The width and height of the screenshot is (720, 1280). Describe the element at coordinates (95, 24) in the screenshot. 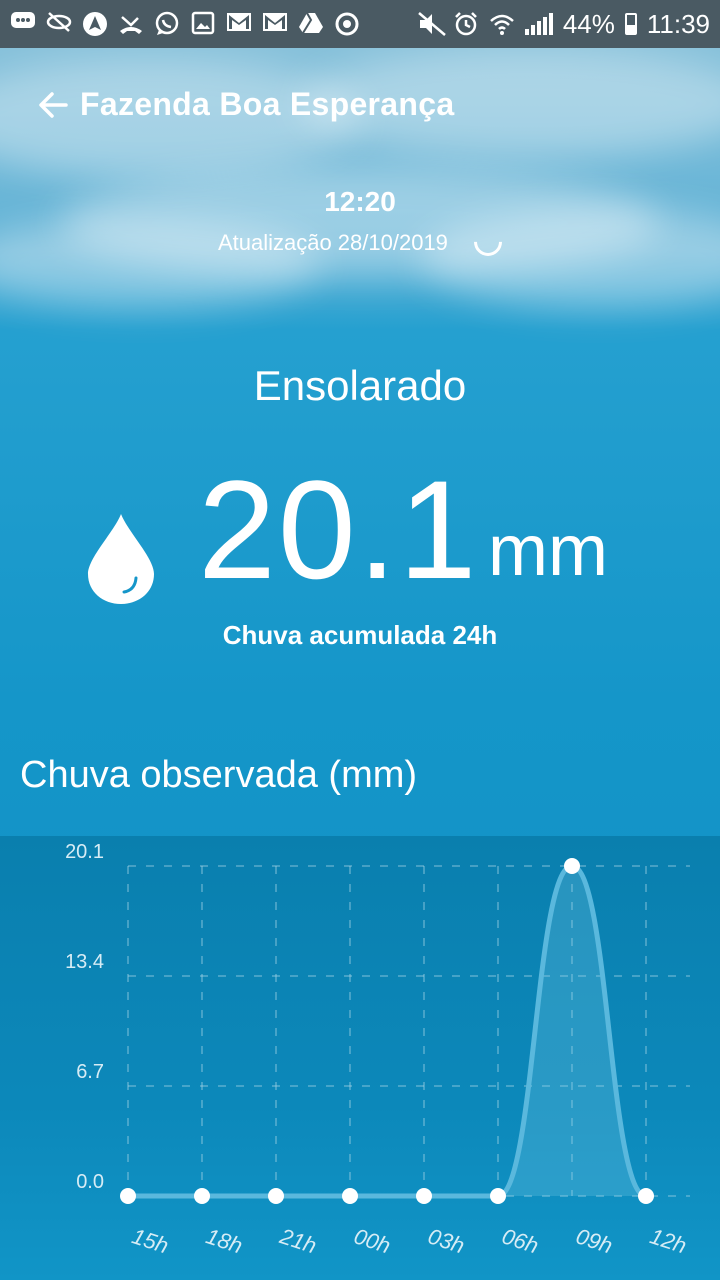

I see `navigation-icon` at that location.